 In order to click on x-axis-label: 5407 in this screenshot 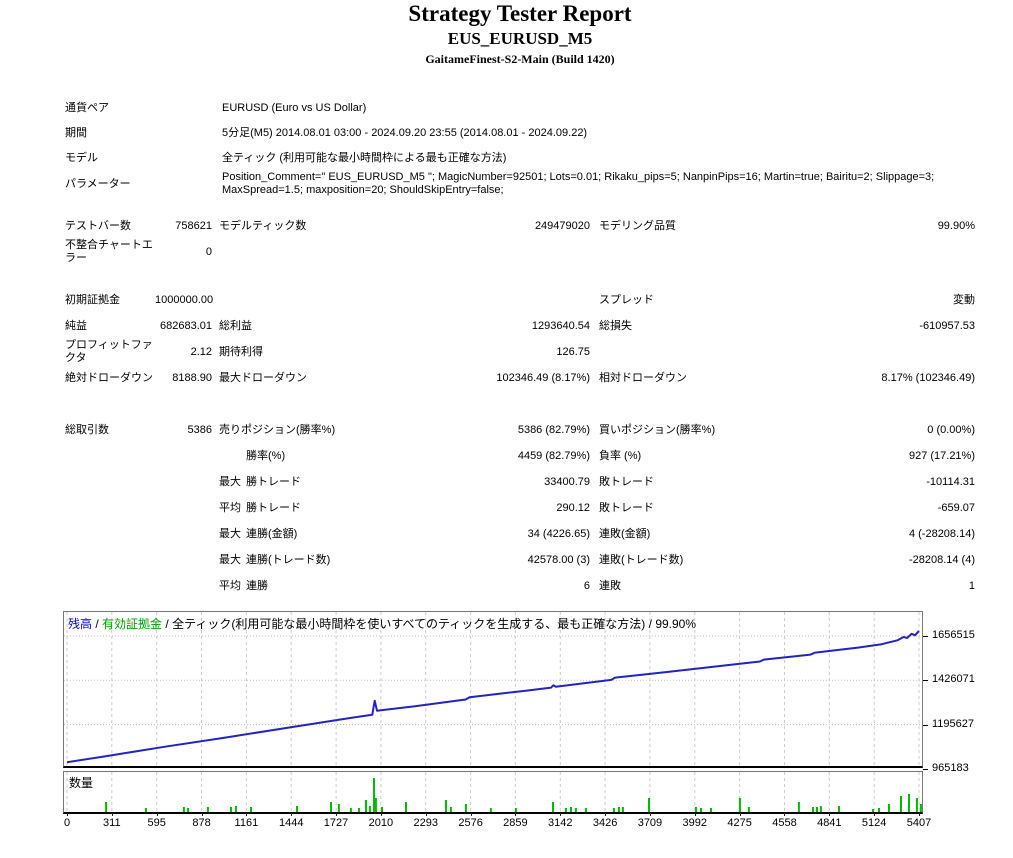, I will do `click(919, 823)`.